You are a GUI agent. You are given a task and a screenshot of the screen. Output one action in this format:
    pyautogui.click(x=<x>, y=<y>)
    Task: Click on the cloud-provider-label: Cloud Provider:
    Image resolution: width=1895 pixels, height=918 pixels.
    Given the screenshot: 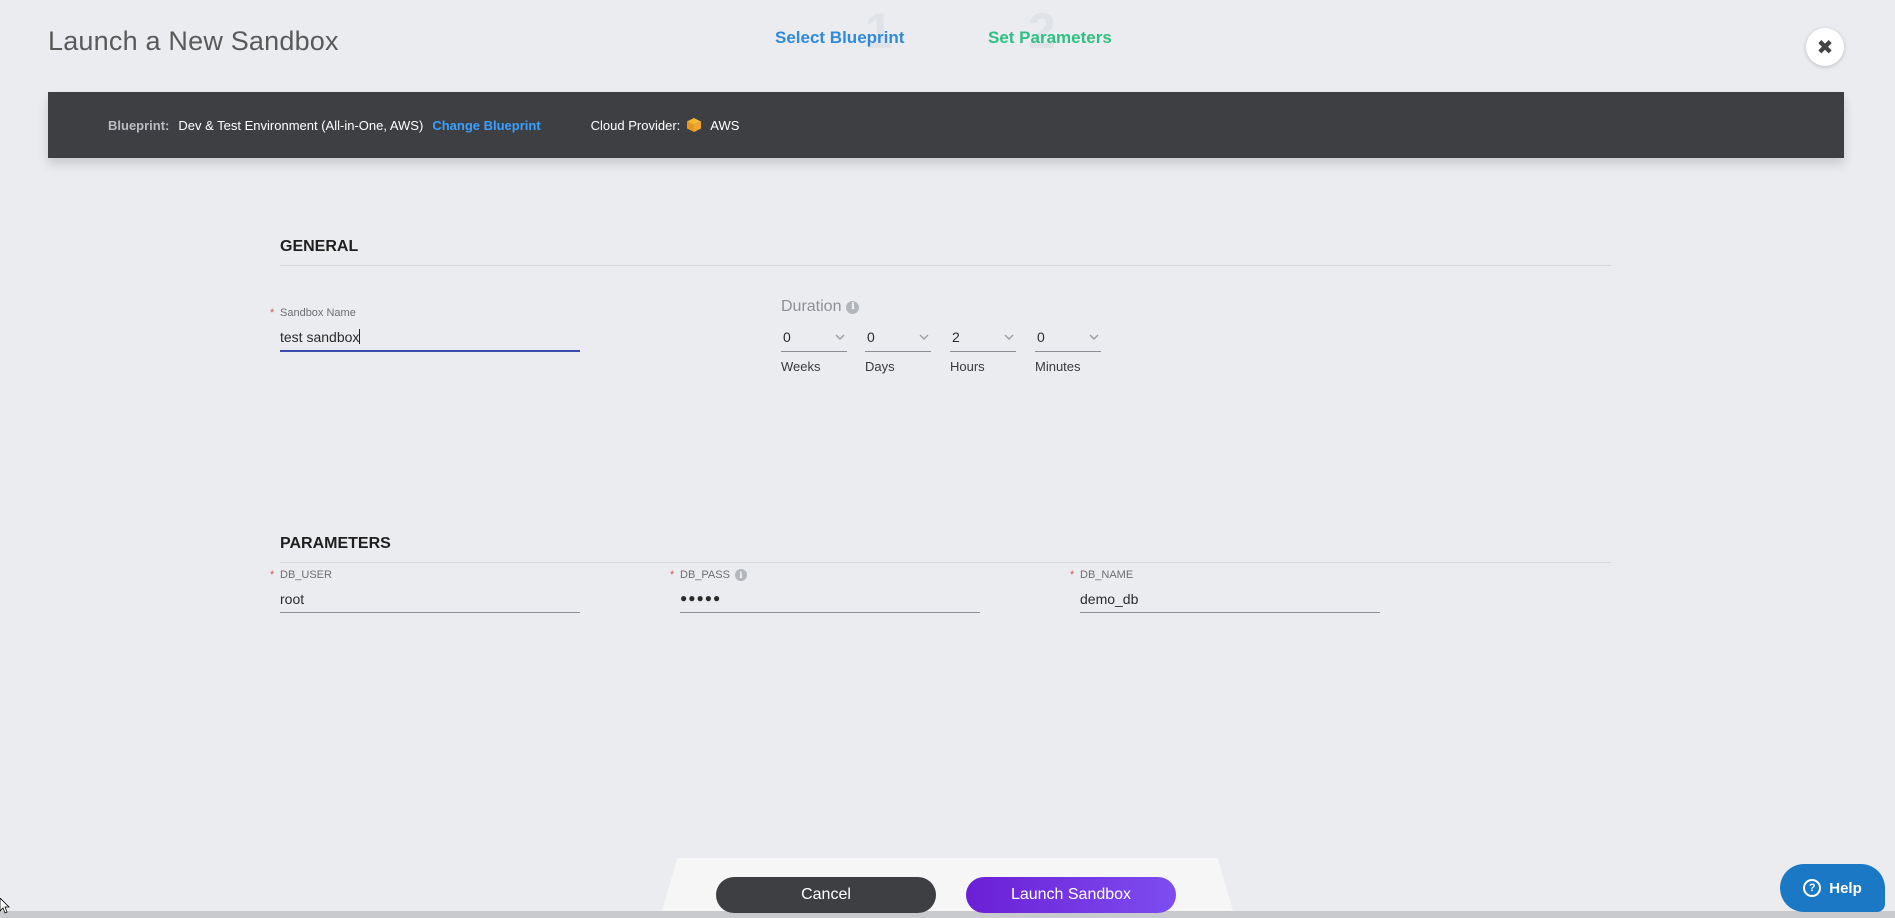 What is the action you would take?
    pyautogui.click(x=635, y=125)
    